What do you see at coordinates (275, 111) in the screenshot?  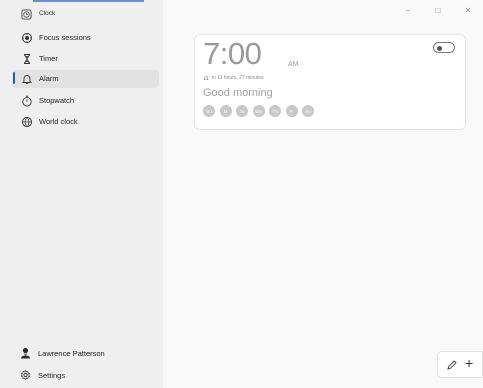 I see `day-bubble: Th` at bounding box center [275, 111].